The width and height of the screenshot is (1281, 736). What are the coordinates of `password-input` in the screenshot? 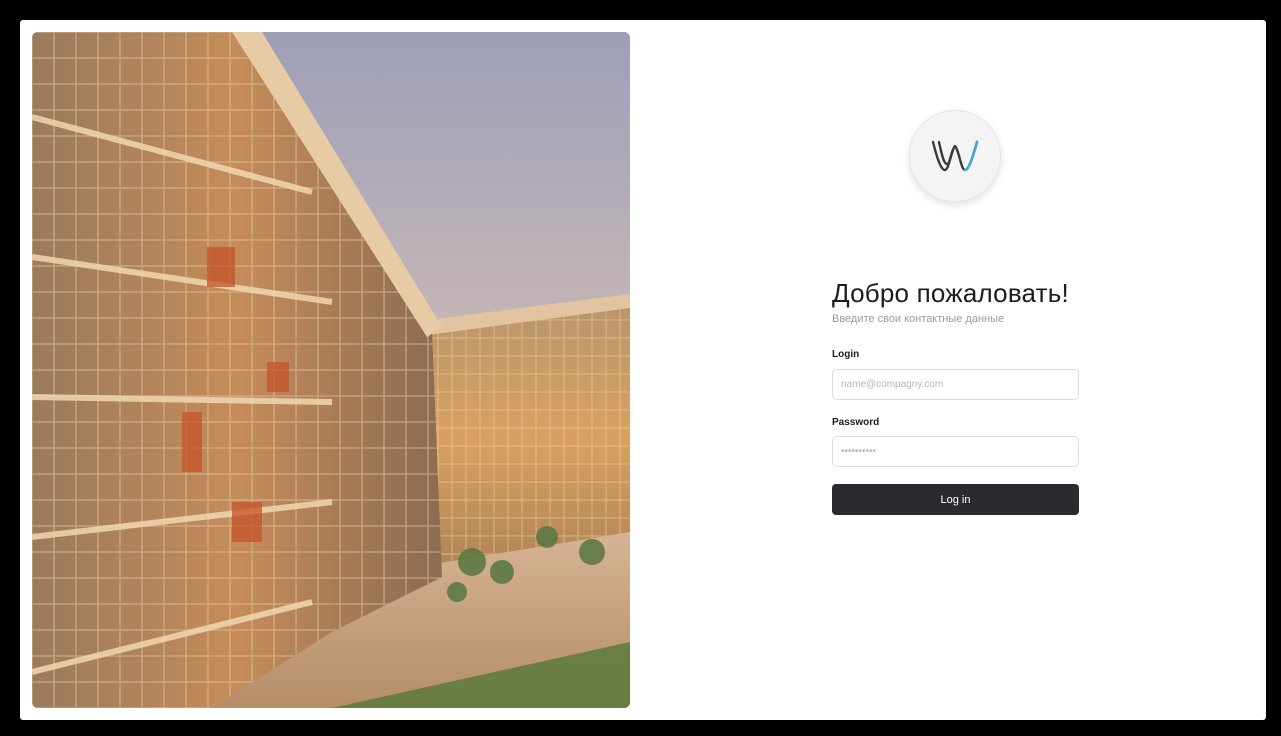 It's located at (955, 451).